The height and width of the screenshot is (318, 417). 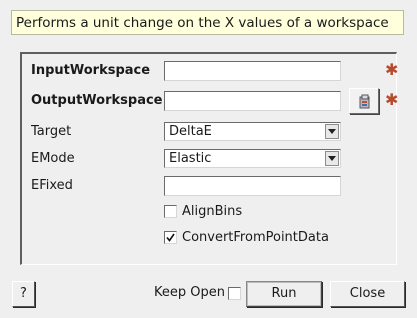 I want to click on input-workspace-label: InputWorkspace, so click(x=91, y=70).